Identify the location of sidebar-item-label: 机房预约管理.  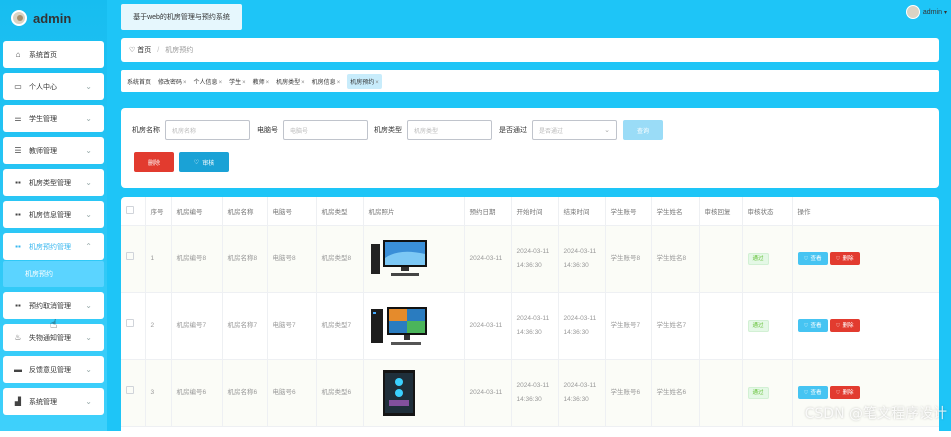
(50, 247).